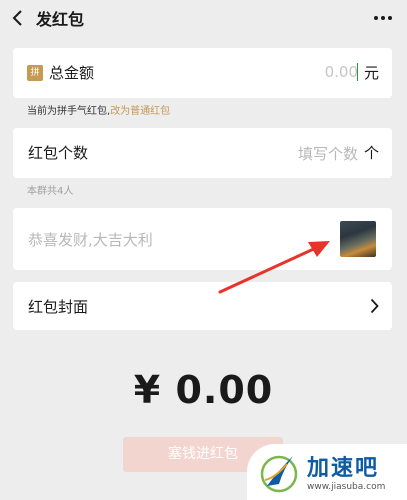 The image size is (407, 500). Describe the element at coordinates (341, 72) in the screenshot. I see `amount-input: 0.00` at that location.